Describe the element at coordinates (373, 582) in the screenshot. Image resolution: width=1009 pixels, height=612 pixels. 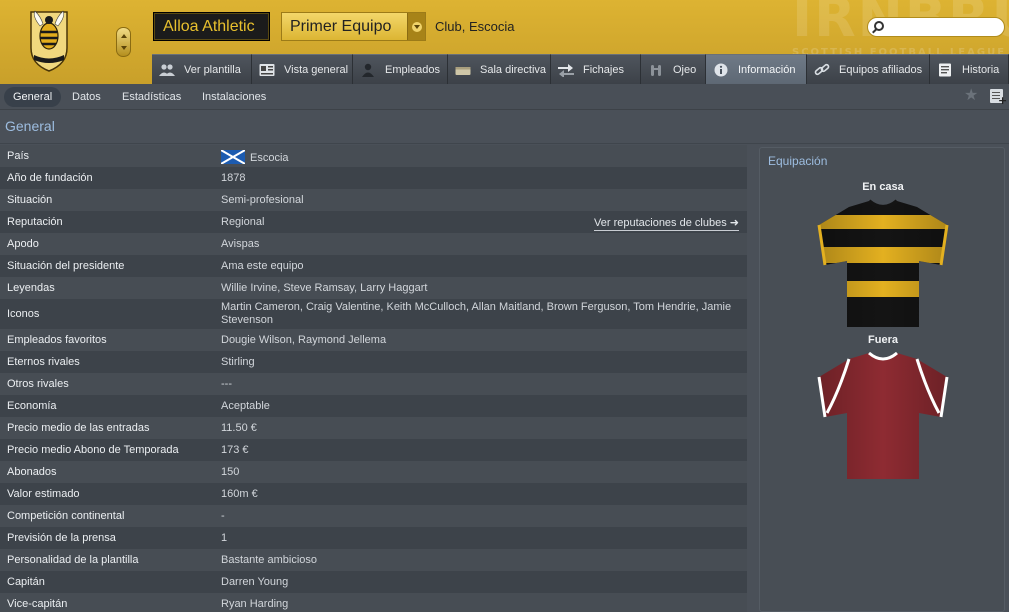
I see `detail-row-captain: Capitán Darren Young` at that location.